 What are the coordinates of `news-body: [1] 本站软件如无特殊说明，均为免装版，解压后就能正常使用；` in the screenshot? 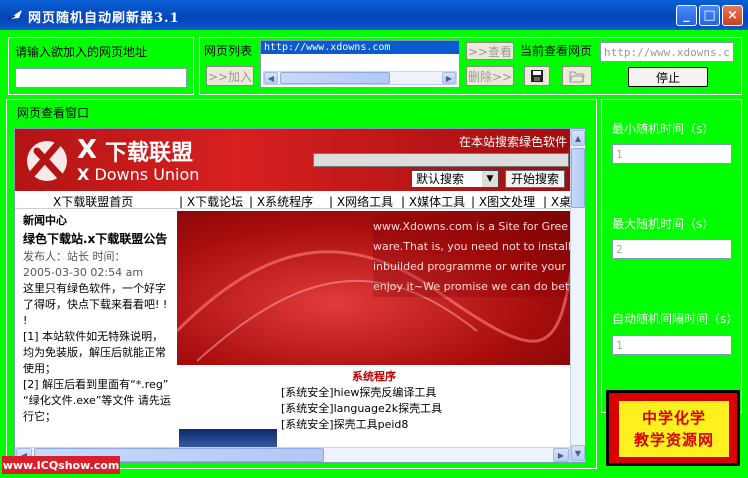 It's located at (94, 352).